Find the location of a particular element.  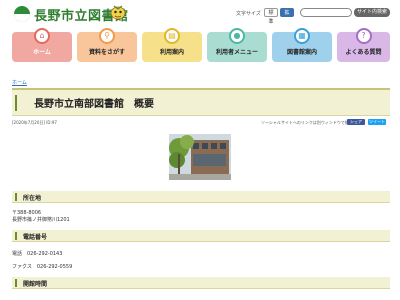

updated-date: [2020年7月20日] ID:97 is located at coordinates (34, 122).